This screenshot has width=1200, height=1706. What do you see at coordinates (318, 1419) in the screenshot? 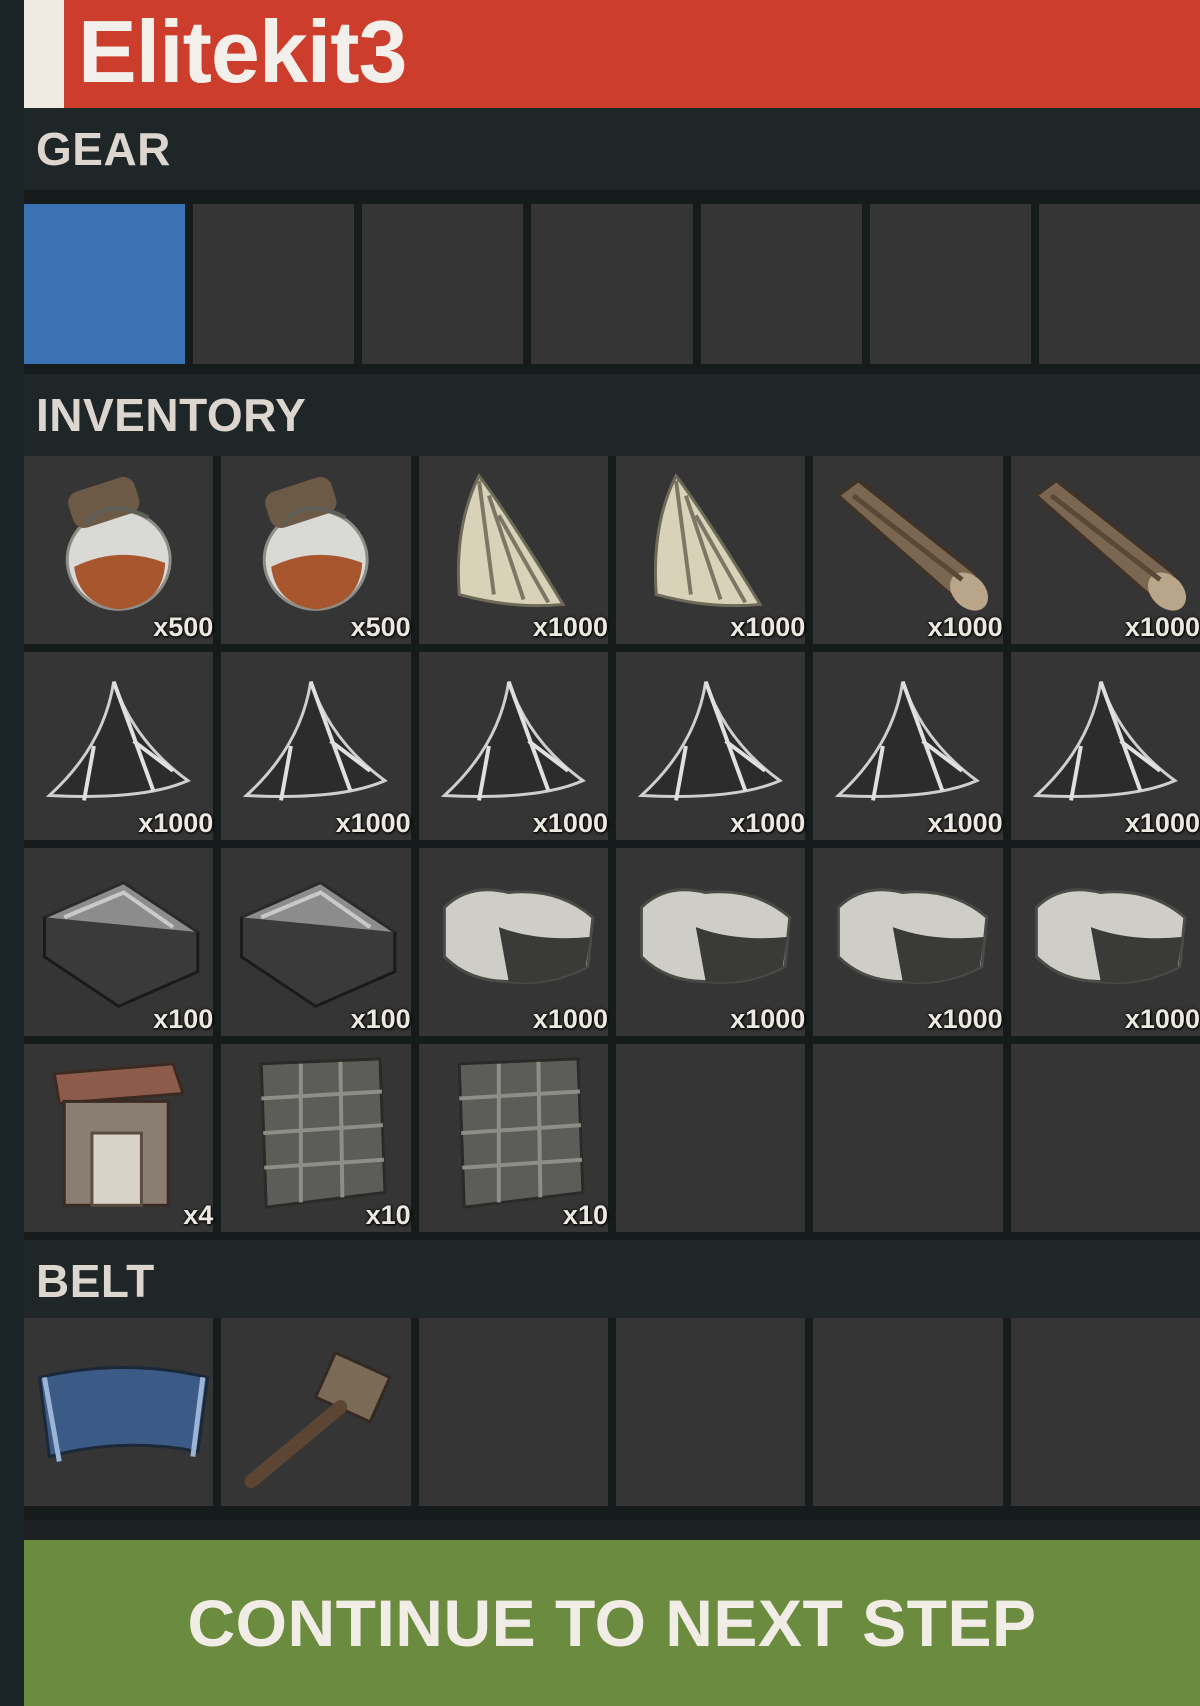
I see `hammer-icon` at bounding box center [318, 1419].